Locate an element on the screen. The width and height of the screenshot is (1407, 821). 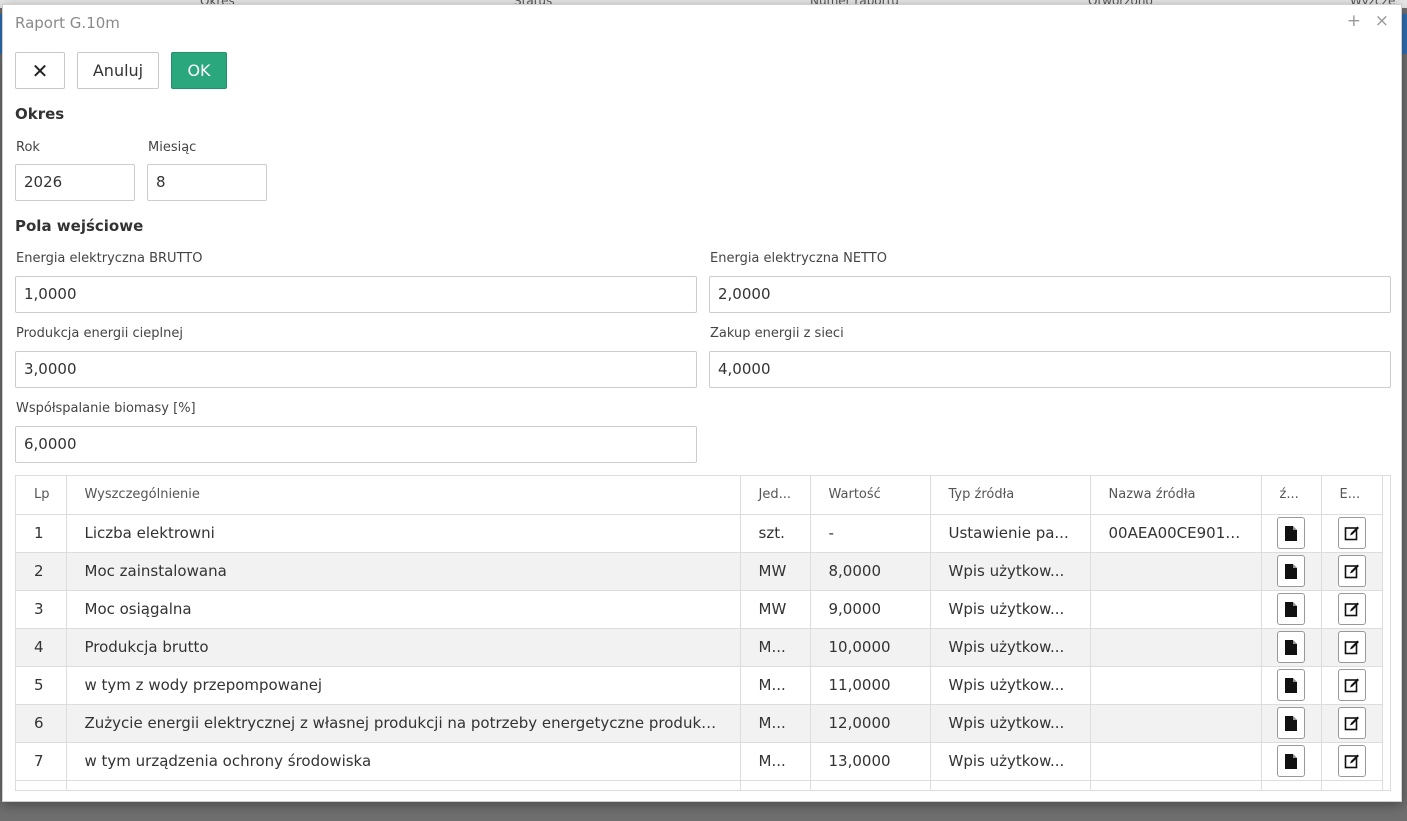
cancel-button: Anuluj is located at coordinates (118, 70).